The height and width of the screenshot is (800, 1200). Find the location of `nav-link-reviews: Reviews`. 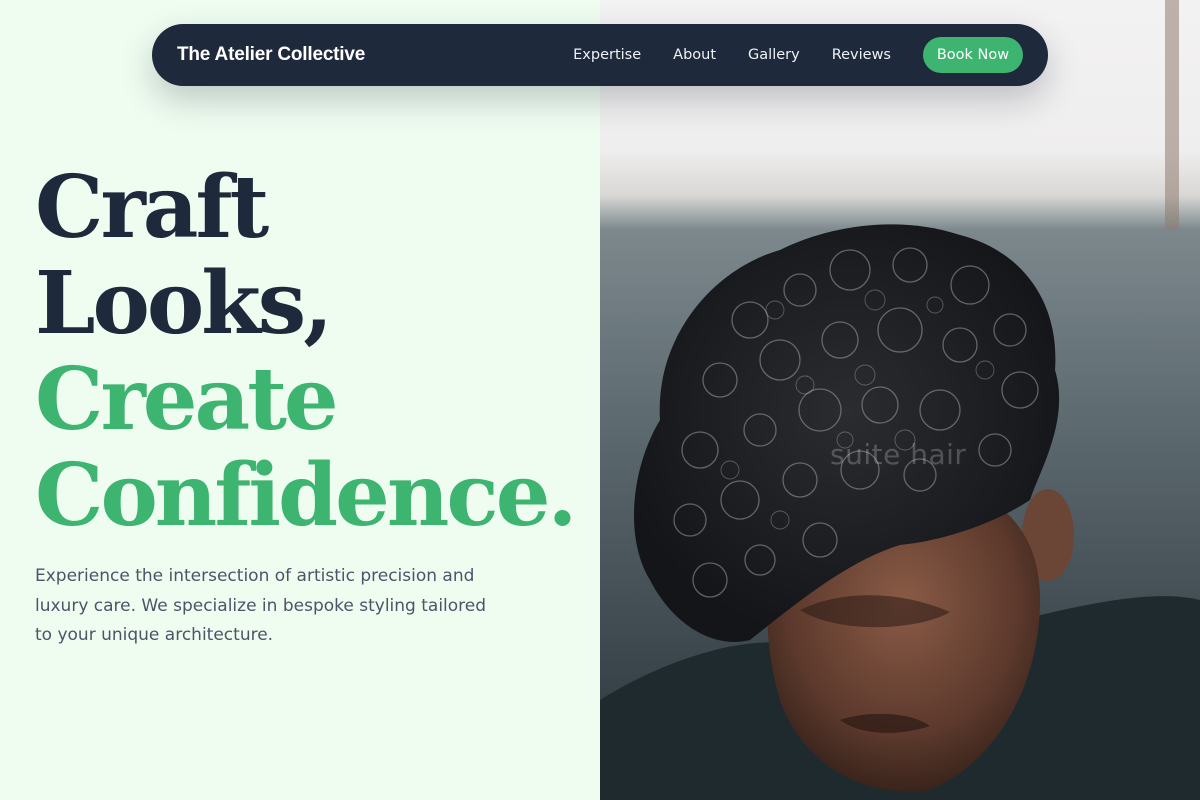

nav-link-reviews: Reviews is located at coordinates (861, 55).